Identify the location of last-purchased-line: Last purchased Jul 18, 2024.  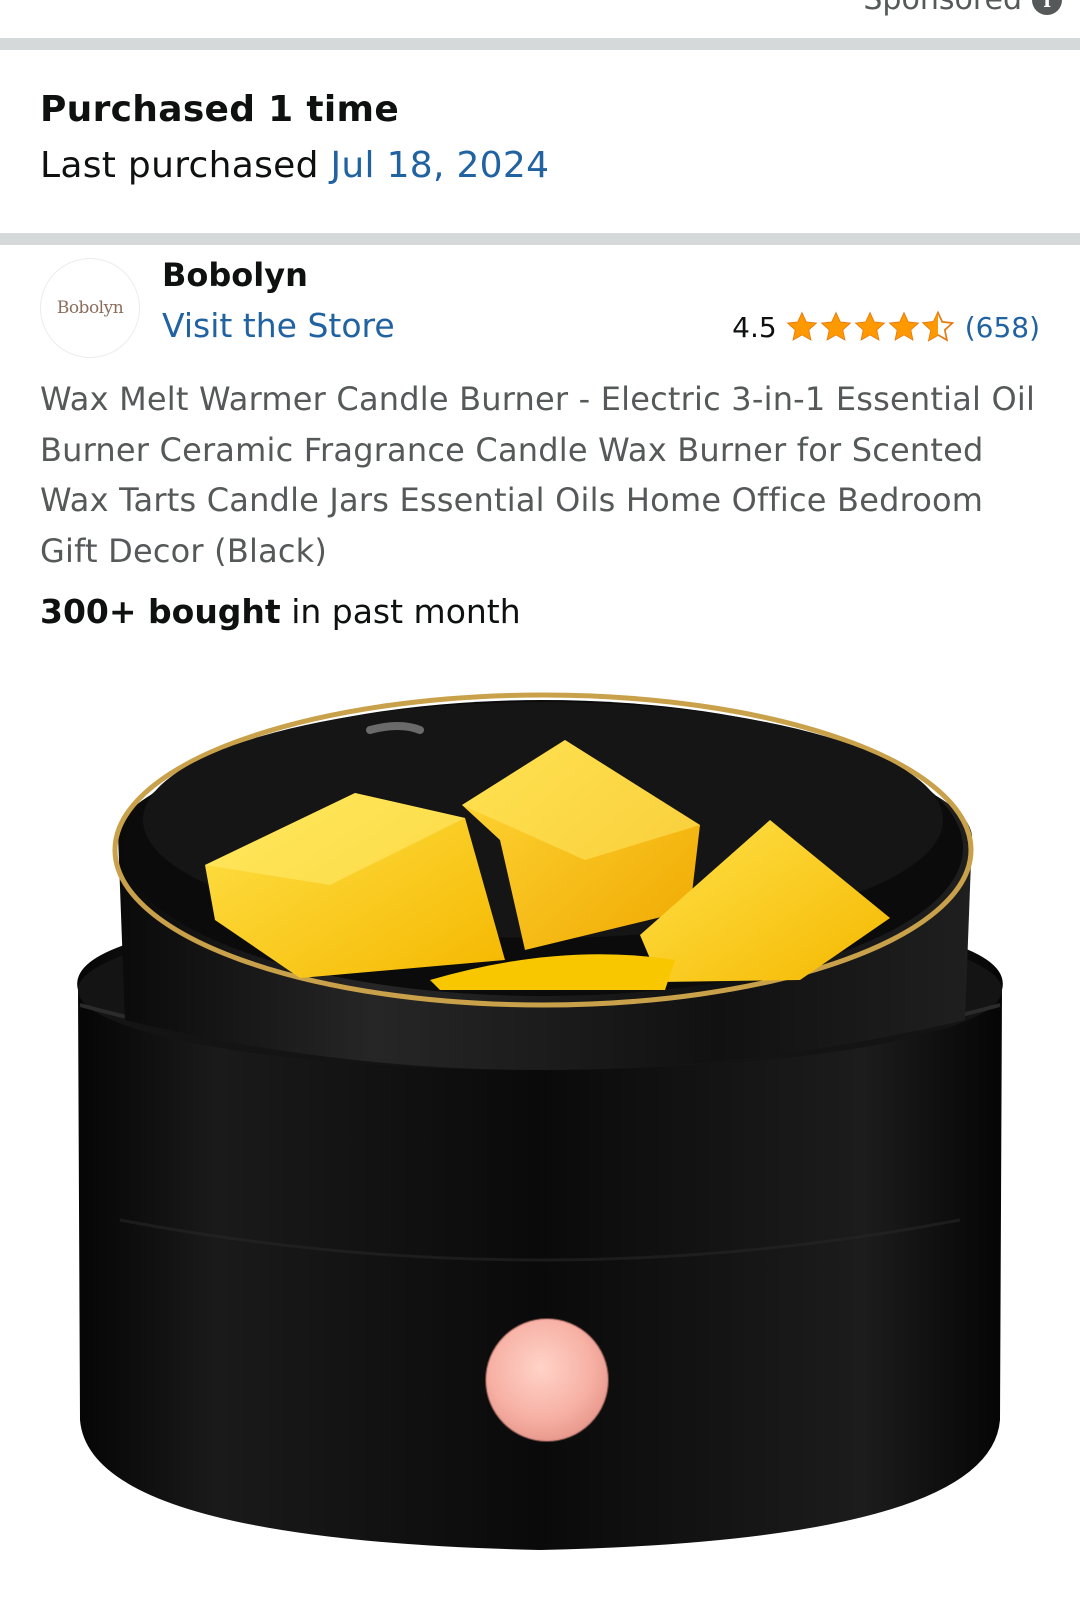
(294, 166).